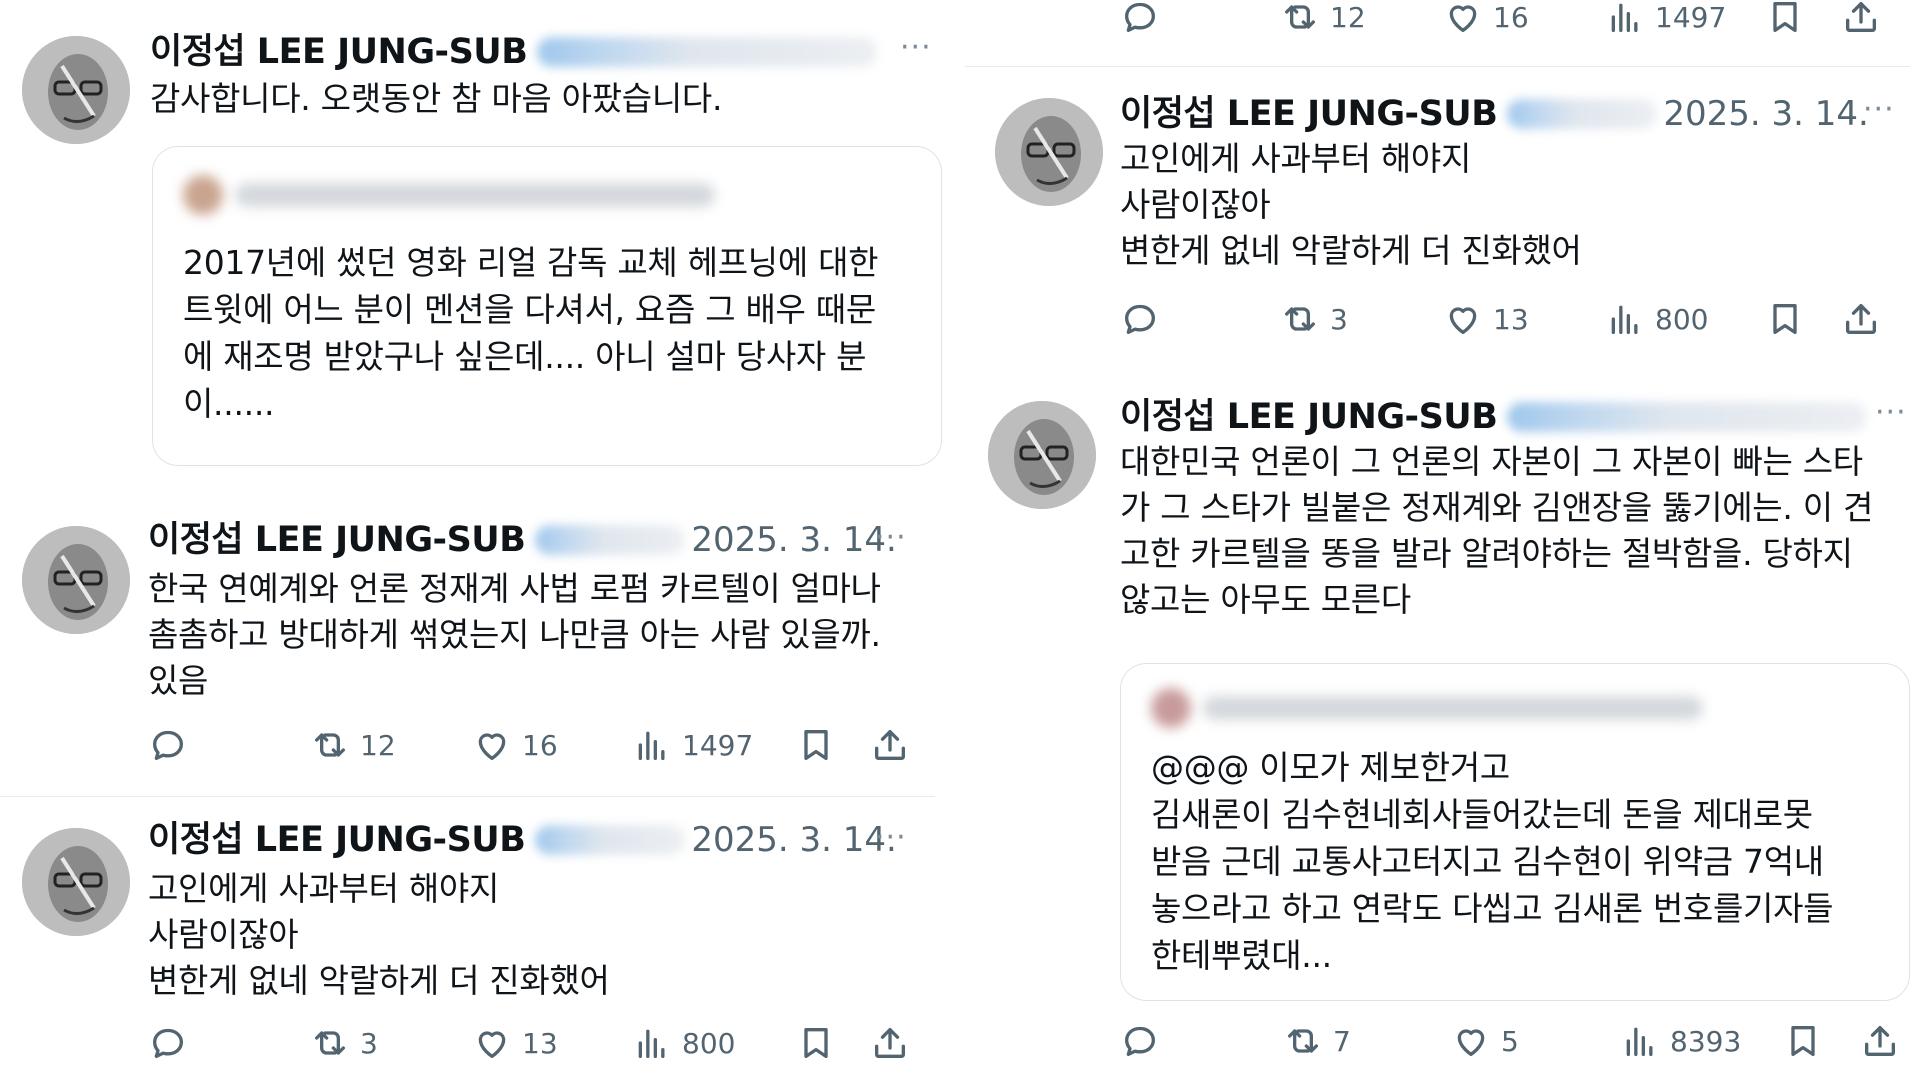 This screenshot has height=1080, width=1920. What do you see at coordinates (449, 195) in the screenshot?
I see `quote-author-redacted` at bounding box center [449, 195].